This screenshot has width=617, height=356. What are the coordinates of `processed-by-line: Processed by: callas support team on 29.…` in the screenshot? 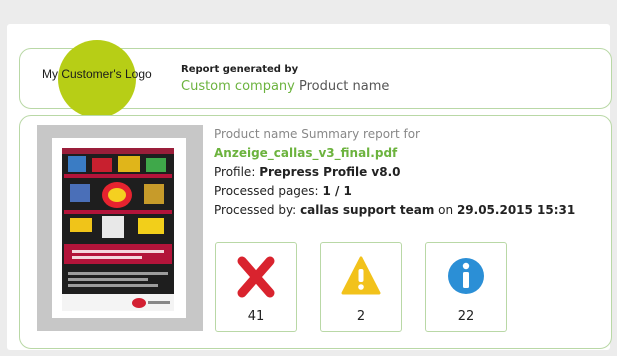 It's located at (394, 210).